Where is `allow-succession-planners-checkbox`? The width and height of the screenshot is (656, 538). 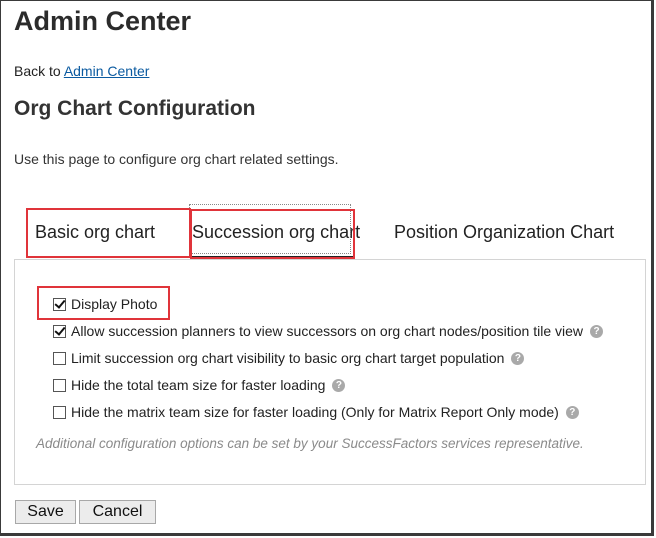
allow-succession-planners-checkbox is located at coordinates (59, 331).